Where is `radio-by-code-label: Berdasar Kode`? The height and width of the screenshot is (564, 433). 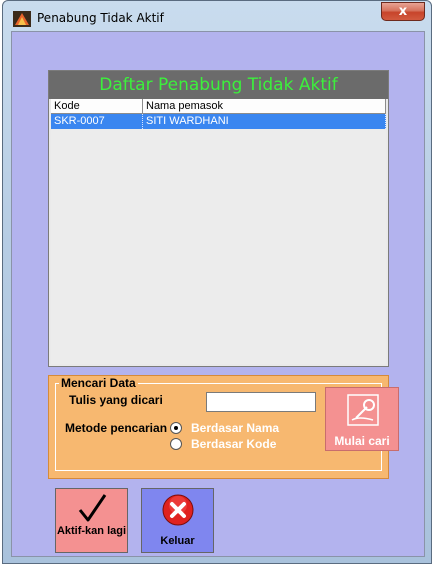
radio-by-code-label: Berdasar Kode is located at coordinates (234, 444).